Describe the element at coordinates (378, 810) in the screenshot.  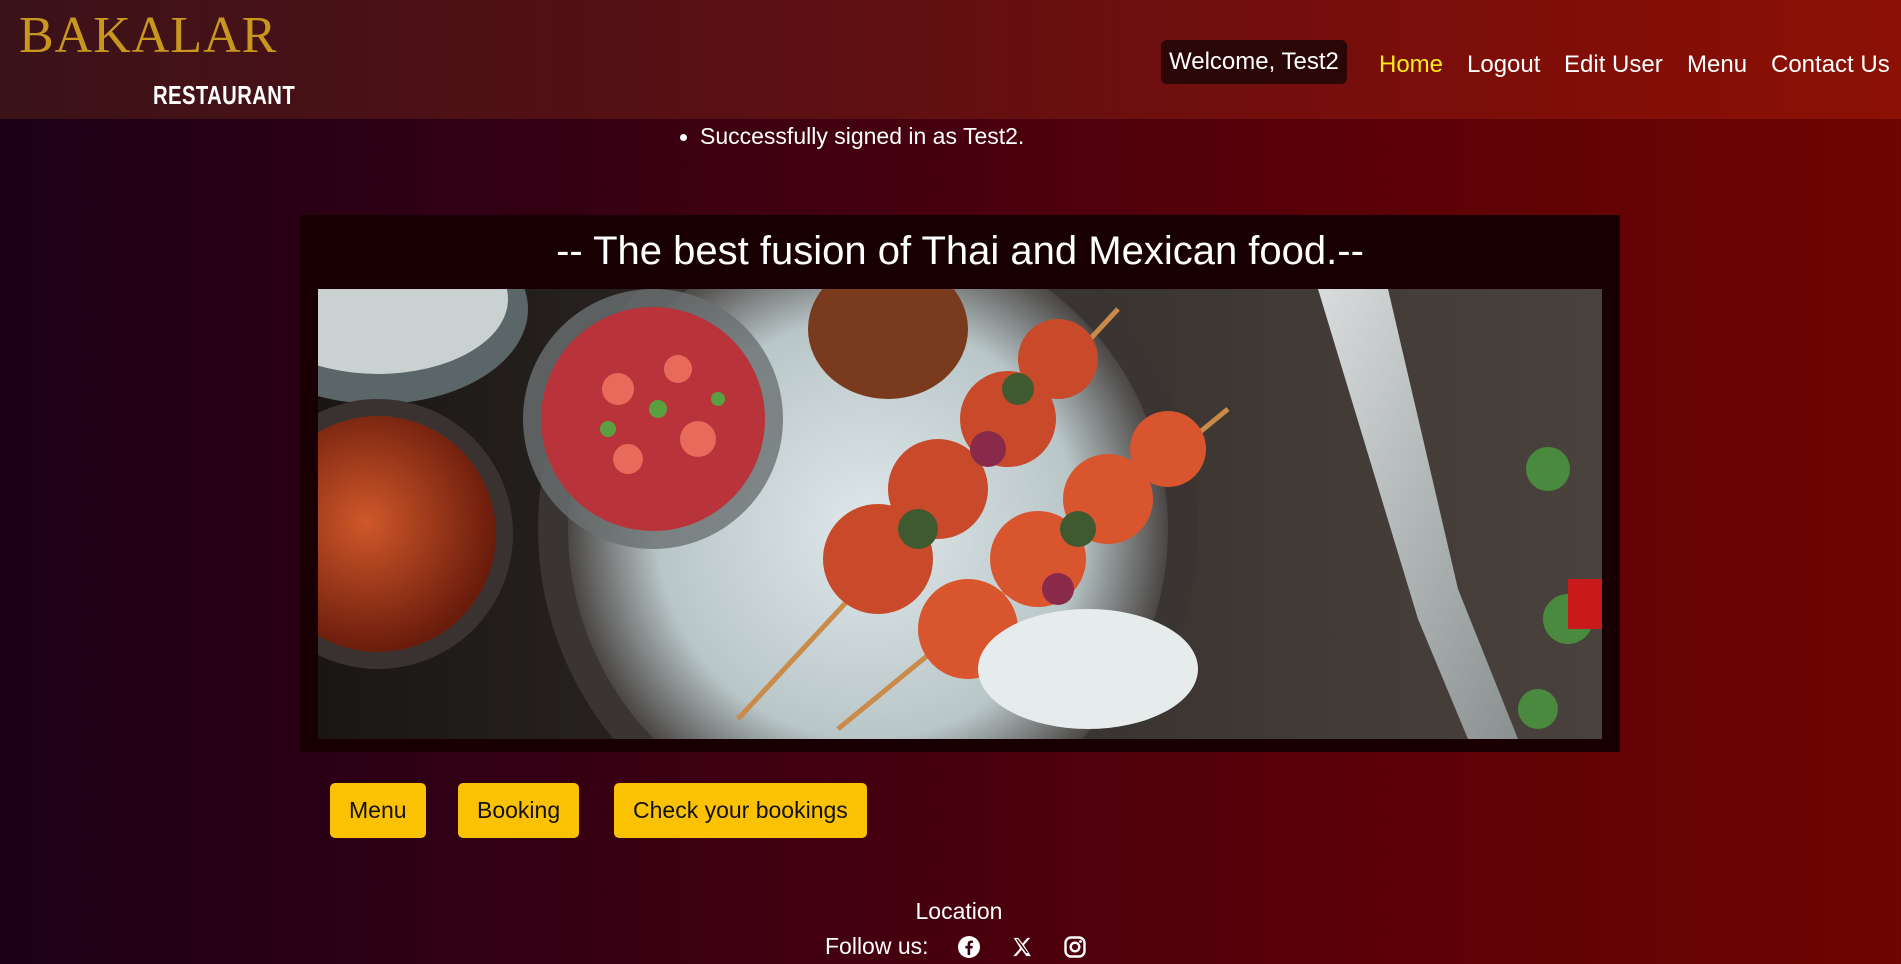
I see `menu-button: Menu` at that location.